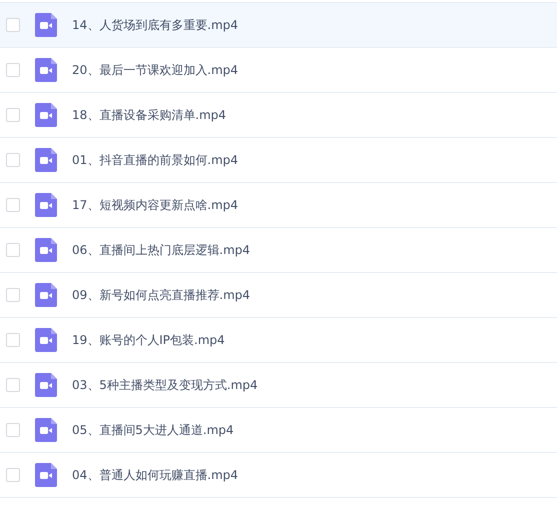  Describe the element at coordinates (153, 430) in the screenshot. I see `file-name: 05、直播间5大进人通道.mp4` at that location.